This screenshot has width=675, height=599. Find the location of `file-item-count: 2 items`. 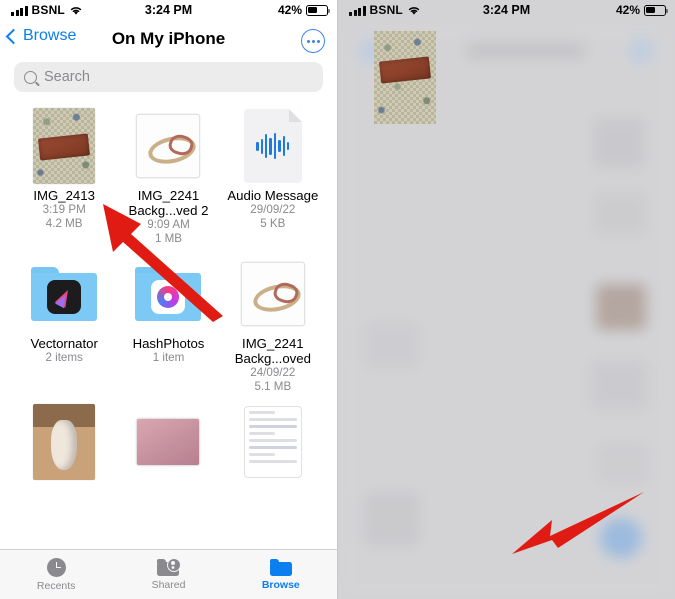

file-item-count: 2 items is located at coordinates (64, 357).